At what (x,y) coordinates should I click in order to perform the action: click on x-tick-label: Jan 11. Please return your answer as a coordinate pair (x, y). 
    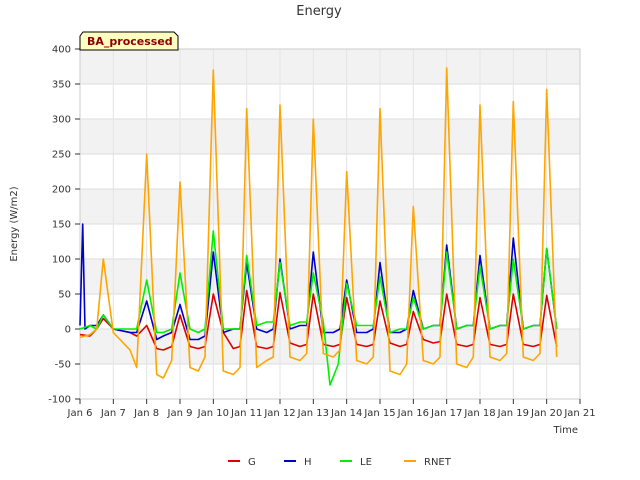
    Looking at the image, I should click on (246, 413).